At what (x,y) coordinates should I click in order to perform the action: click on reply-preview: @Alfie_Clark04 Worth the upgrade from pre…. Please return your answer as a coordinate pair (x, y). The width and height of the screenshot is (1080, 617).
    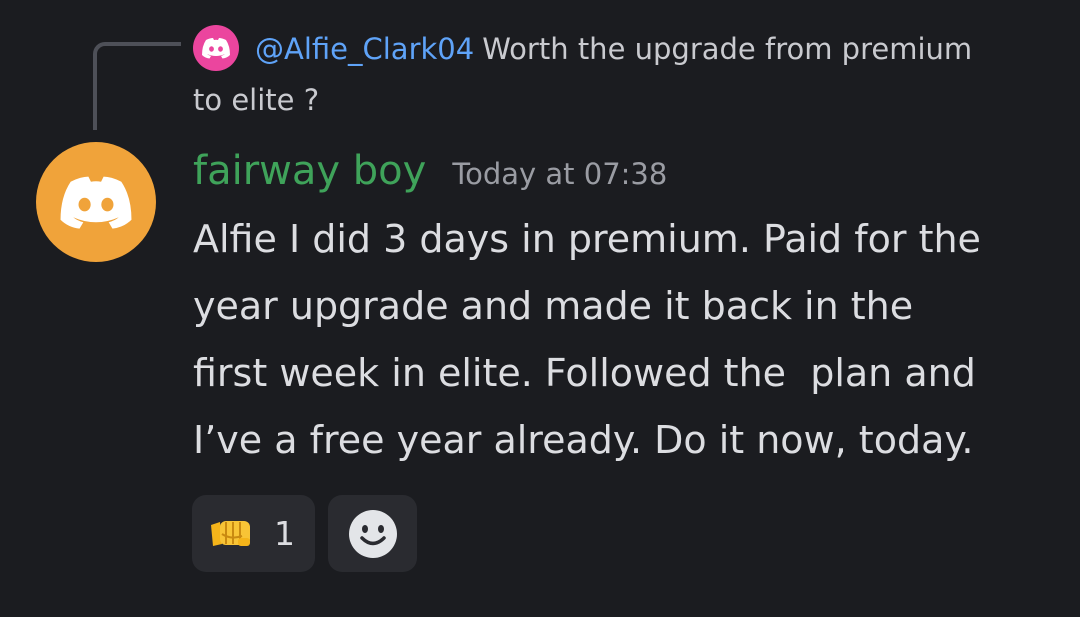
    Looking at the image, I should click on (588, 75).